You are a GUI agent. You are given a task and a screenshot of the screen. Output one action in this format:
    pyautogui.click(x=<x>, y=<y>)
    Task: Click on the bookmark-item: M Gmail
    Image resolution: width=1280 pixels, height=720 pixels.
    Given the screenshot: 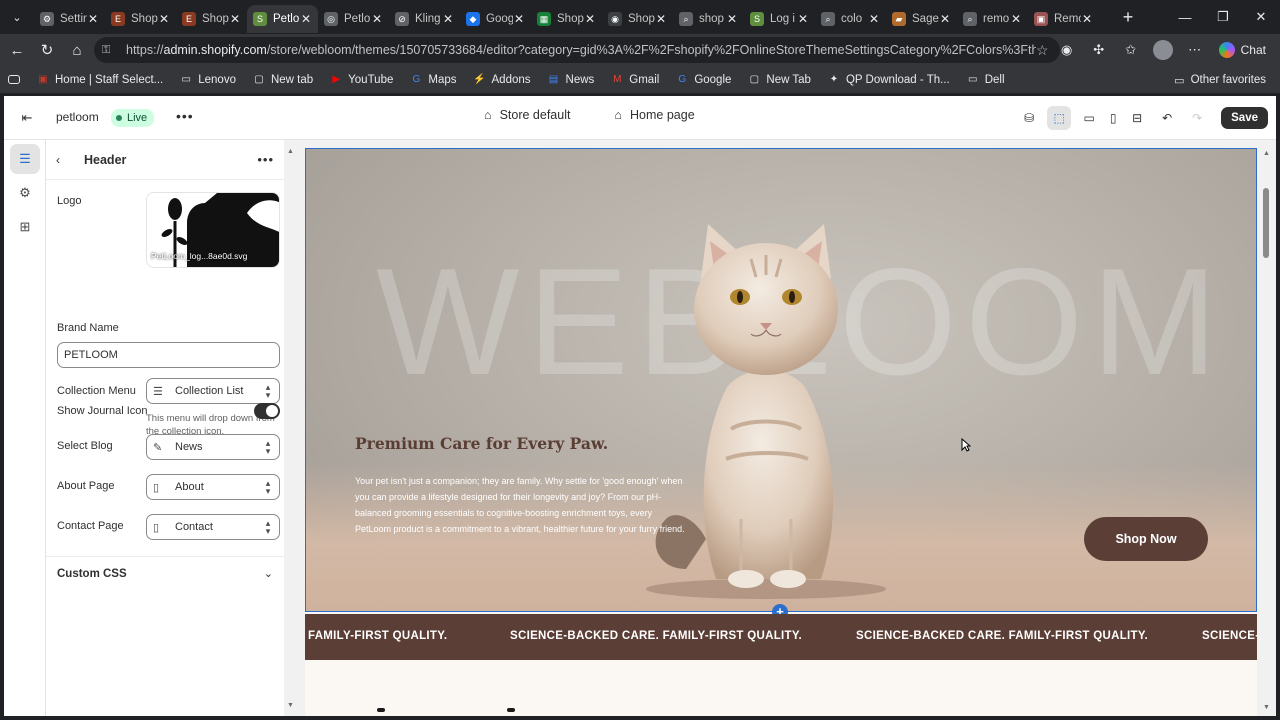 What is the action you would take?
    pyautogui.click(x=634, y=80)
    